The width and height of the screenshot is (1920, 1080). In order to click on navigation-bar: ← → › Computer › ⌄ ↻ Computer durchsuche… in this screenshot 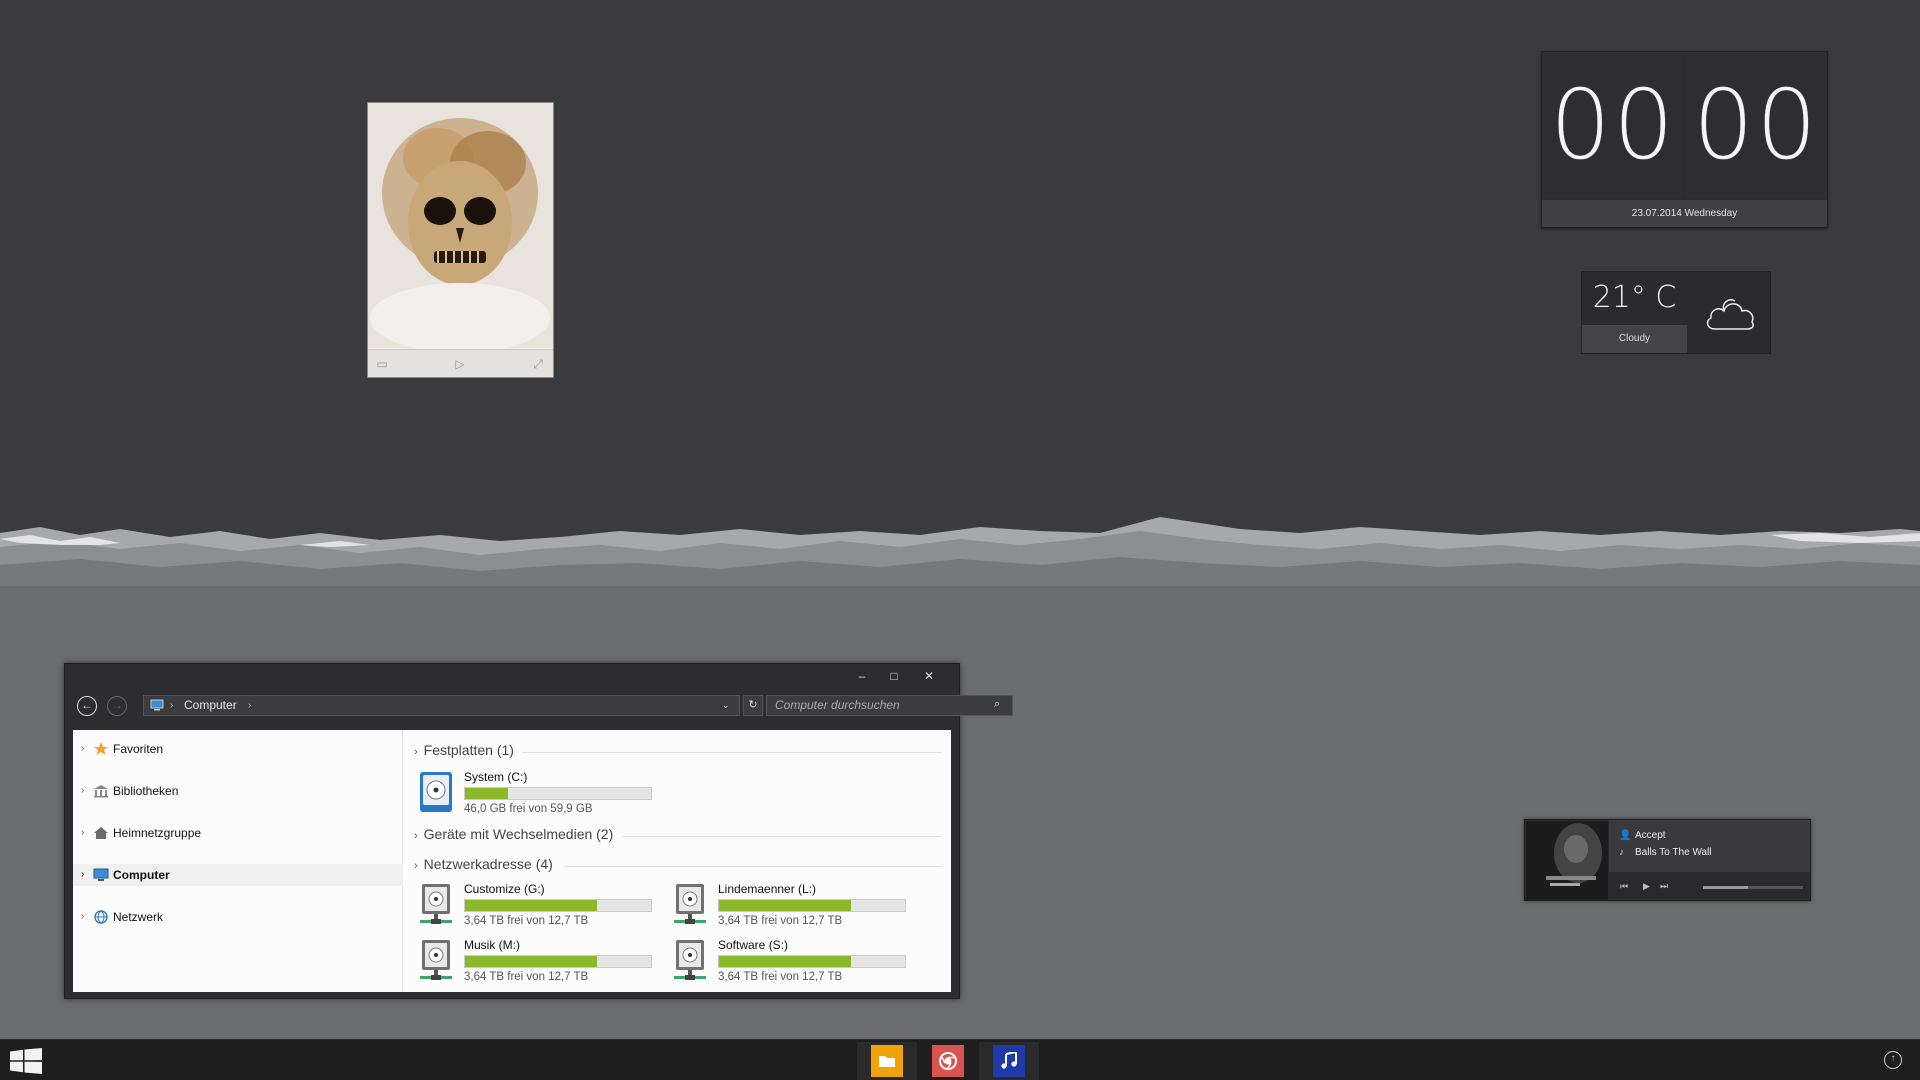, I will do `click(539, 705)`.